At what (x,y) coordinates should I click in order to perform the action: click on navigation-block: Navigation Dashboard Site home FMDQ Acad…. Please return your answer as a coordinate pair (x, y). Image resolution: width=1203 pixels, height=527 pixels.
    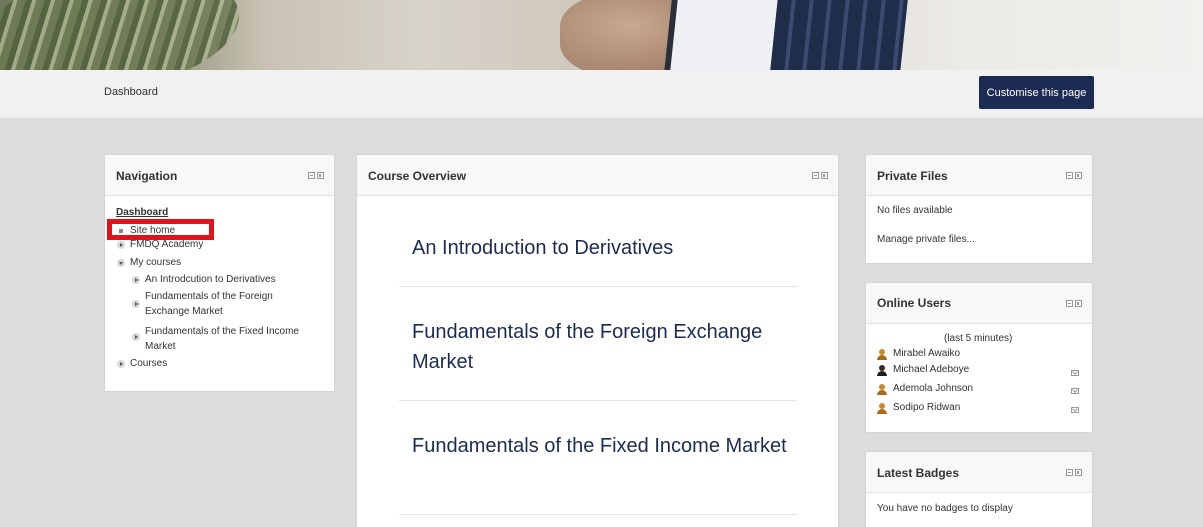
    Looking at the image, I should click on (219, 273).